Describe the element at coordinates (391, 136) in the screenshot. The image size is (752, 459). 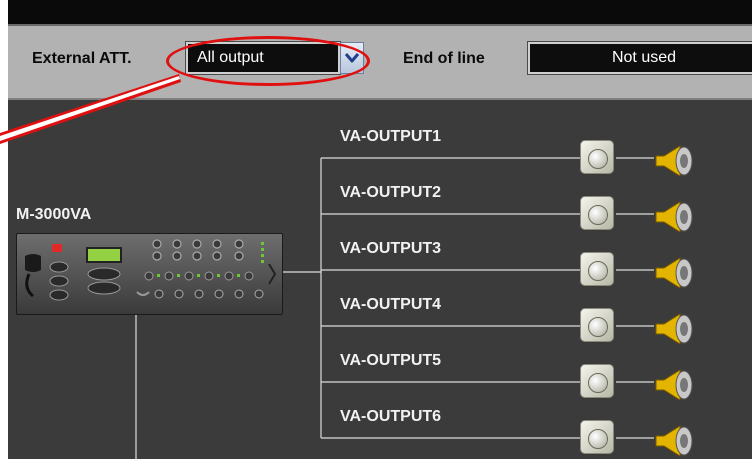
I see `output-label-1: VA-OUTPUT1` at that location.